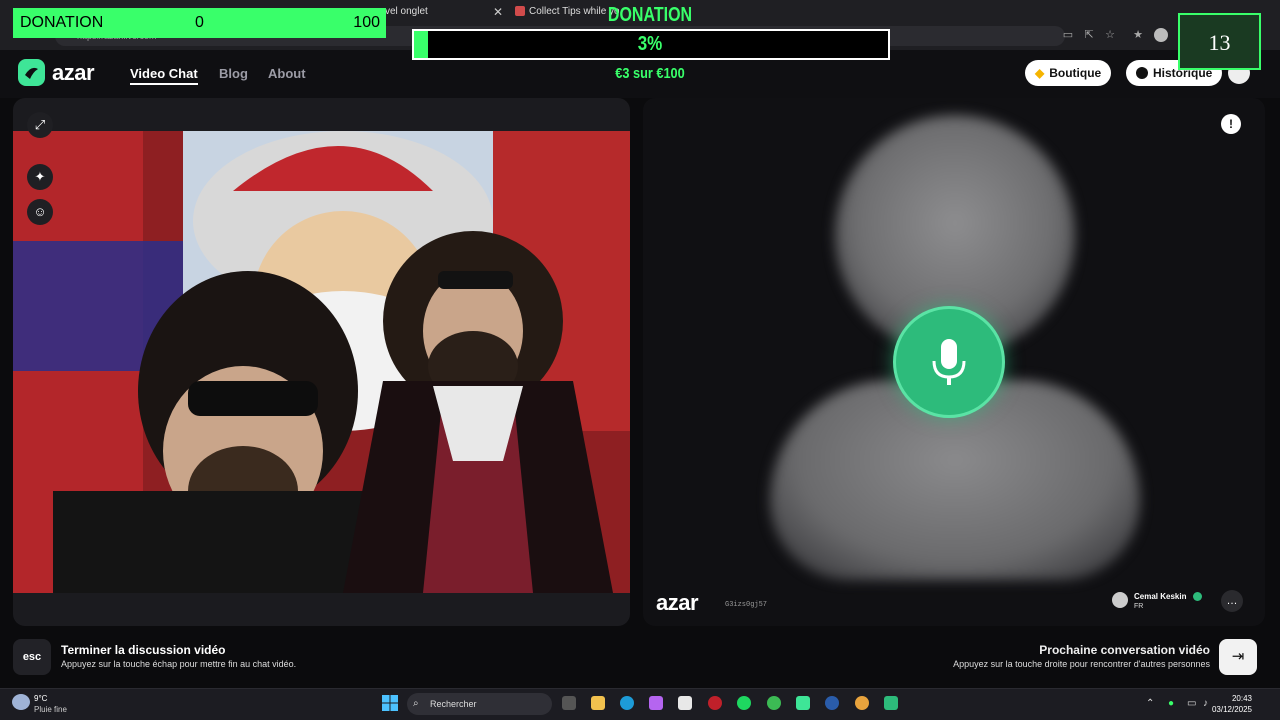 The width and height of the screenshot is (1280, 720). Describe the element at coordinates (650, 73) in the screenshot. I see `donation-goal-amount: €3 sur €100` at that location.